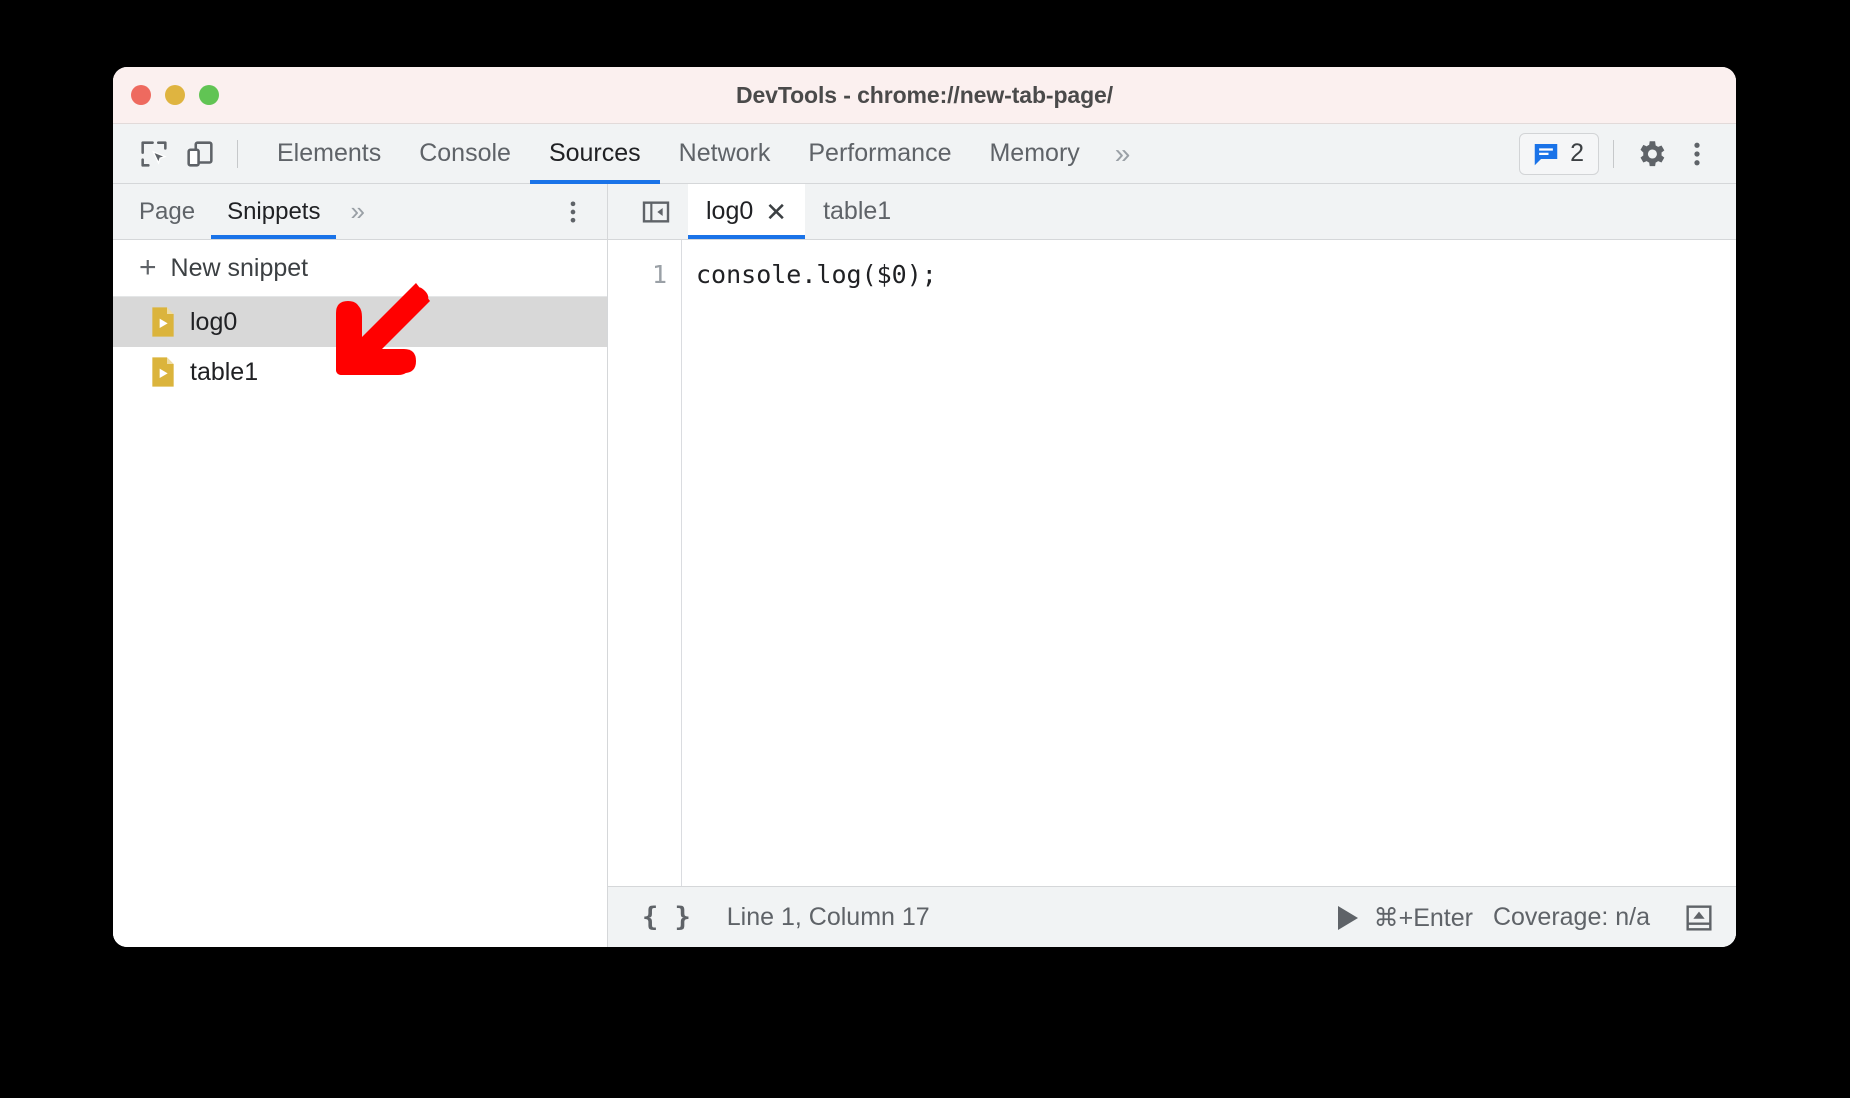  Describe the element at coordinates (1347, 917) in the screenshot. I see `play-icon` at that location.